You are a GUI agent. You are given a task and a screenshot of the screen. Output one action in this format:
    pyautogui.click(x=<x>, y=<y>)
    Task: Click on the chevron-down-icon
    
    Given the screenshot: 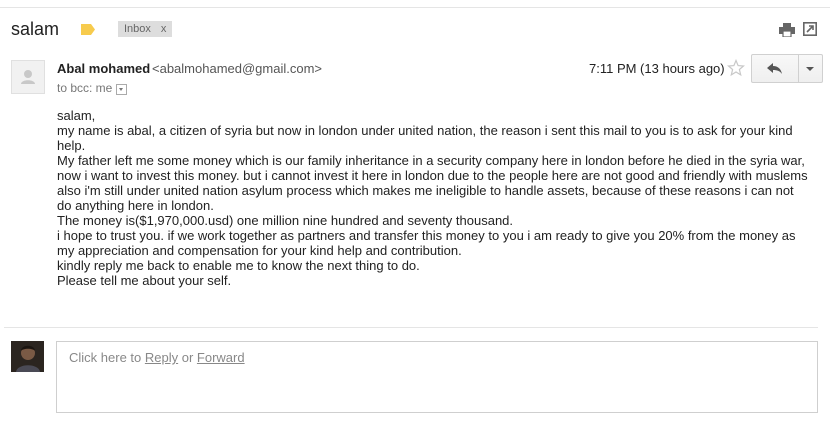 What is the action you would take?
    pyautogui.click(x=810, y=68)
    